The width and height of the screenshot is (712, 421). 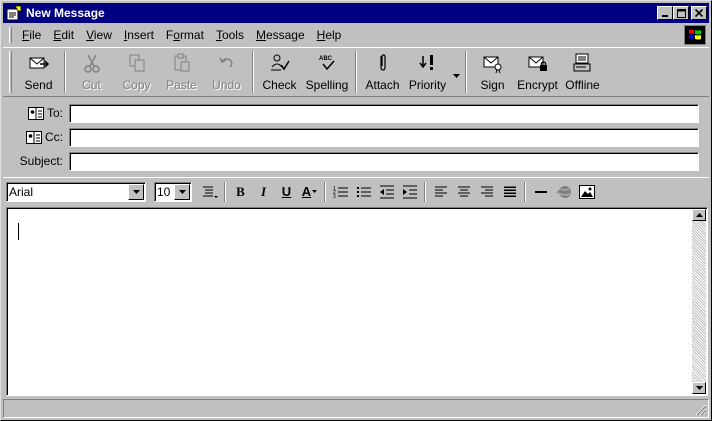 What do you see at coordinates (334, 196) in the screenshot?
I see `svg-text: 3` at bounding box center [334, 196].